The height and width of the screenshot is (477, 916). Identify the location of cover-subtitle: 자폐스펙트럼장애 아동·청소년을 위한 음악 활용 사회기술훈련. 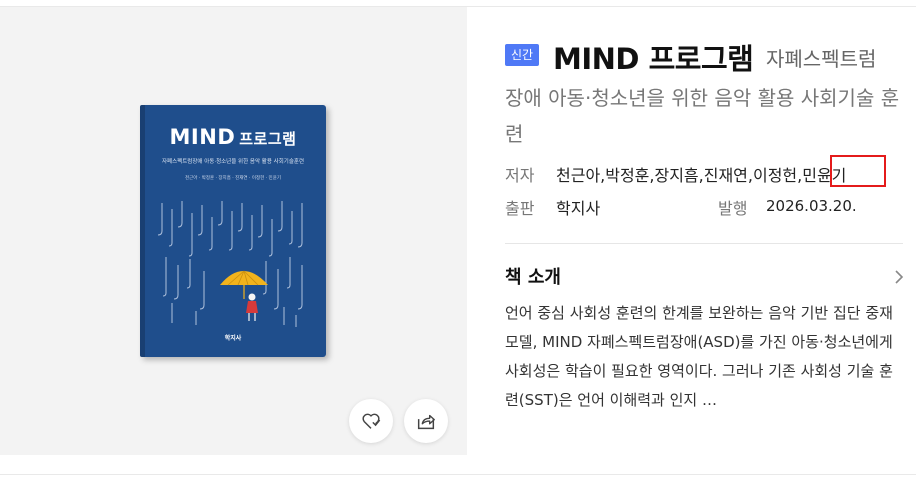
(233, 162).